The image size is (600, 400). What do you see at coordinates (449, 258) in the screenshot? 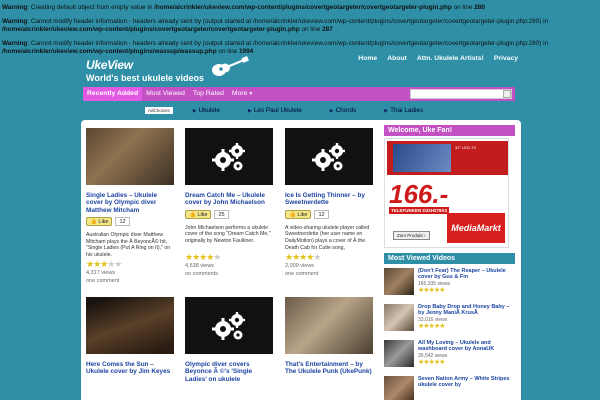
I see `most-viewed-header: Most Viewed Videos` at bounding box center [449, 258].